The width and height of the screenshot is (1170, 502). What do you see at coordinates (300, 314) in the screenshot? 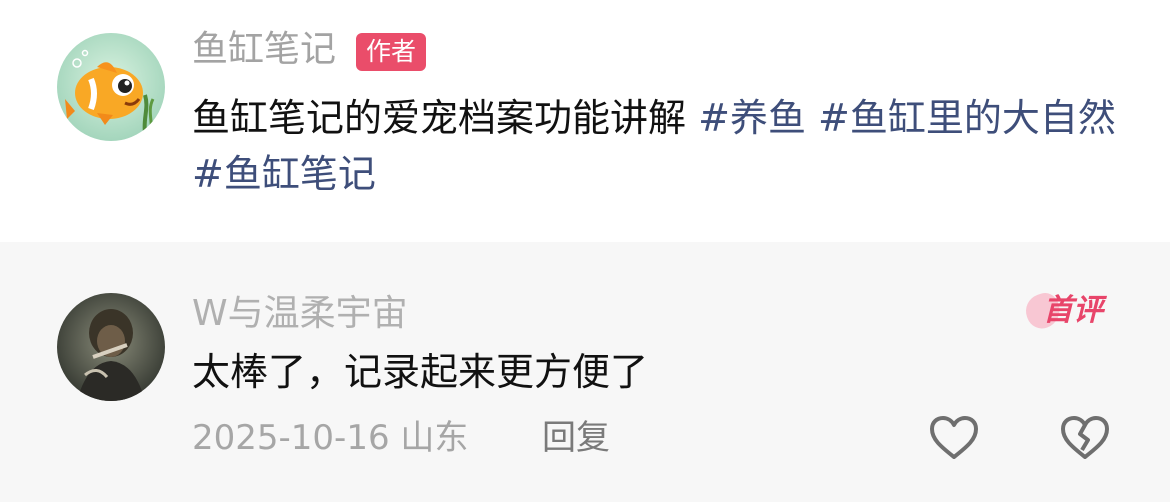
I see `commenter-name: W与温柔宇宙` at bounding box center [300, 314].